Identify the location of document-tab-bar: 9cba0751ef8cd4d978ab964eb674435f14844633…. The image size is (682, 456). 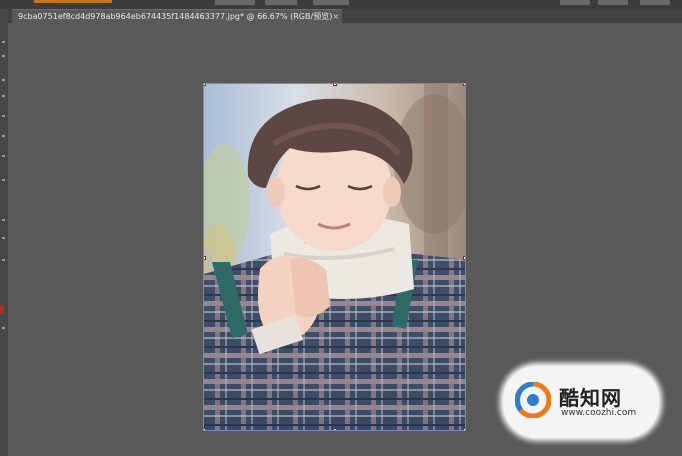
(345, 16).